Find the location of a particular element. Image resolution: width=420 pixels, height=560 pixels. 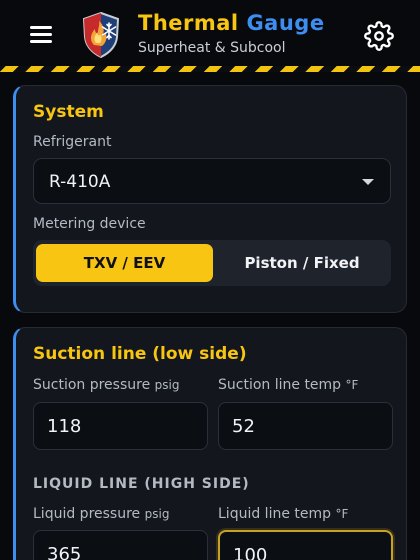

liquid-pressure-label: Liquid pressure psig is located at coordinates (101, 514).